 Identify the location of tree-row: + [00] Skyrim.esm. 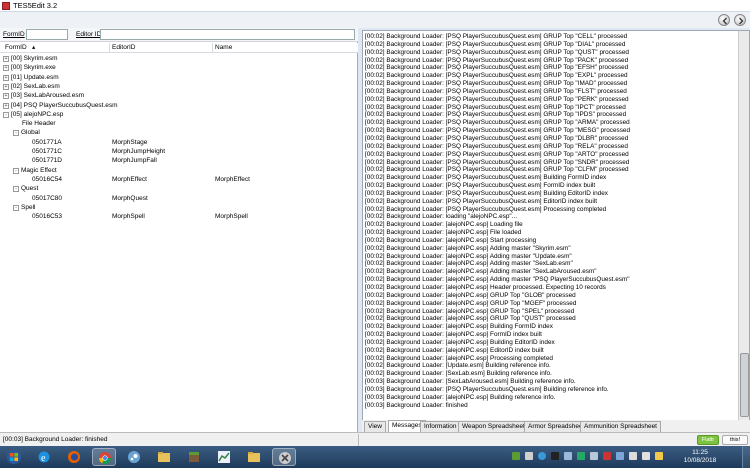
(179, 58).